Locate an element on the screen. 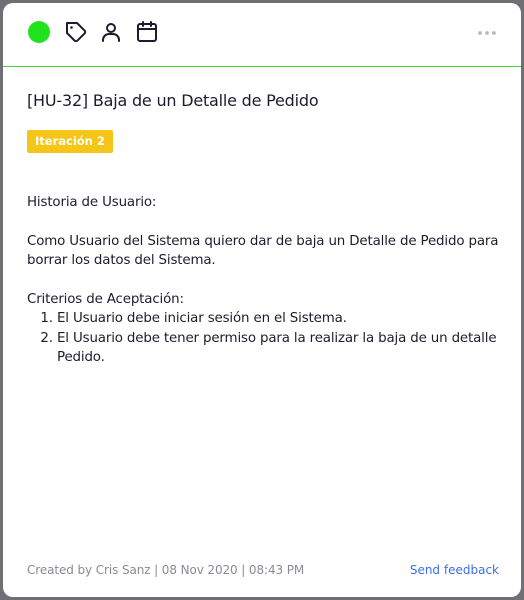  description-heading: Historia de Usuario: is located at coordinates (92, 202).